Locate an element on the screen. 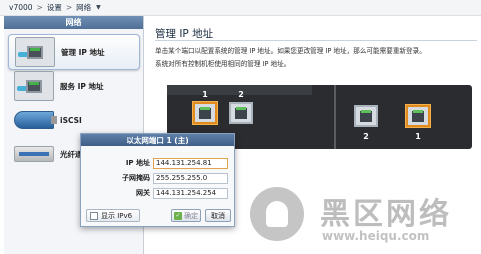 The width and height of the screenshot is (481, 254). ethernet-port-1-node1: 1 is located at coordinates (205, 107).